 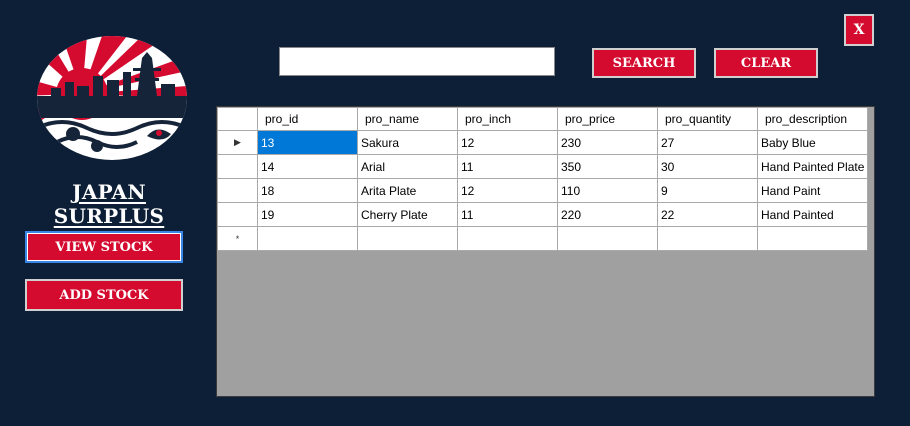 I want to click on close-button: X, so click(x=859, y=30).